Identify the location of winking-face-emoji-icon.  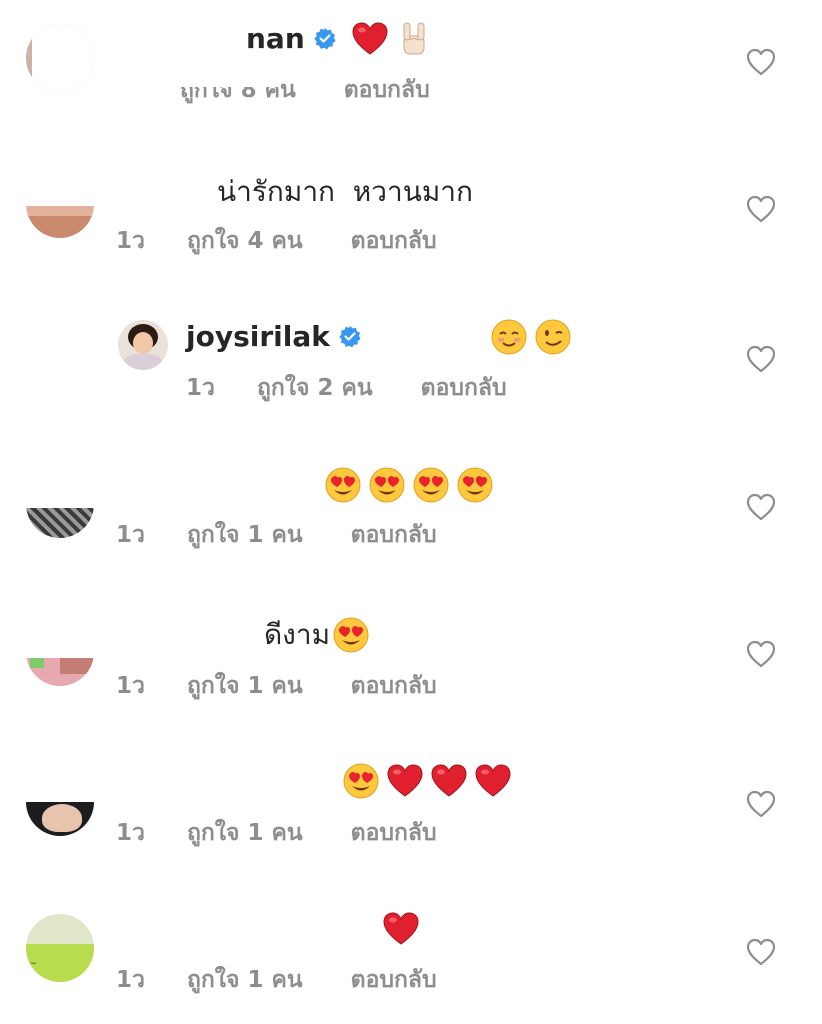
(552, 337).